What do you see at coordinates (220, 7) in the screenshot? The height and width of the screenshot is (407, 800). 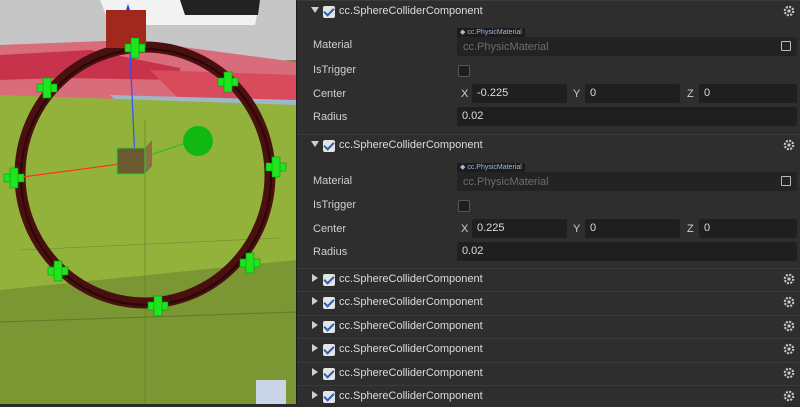 I see `wall-dark-strip` at bounding box center [220, 7].